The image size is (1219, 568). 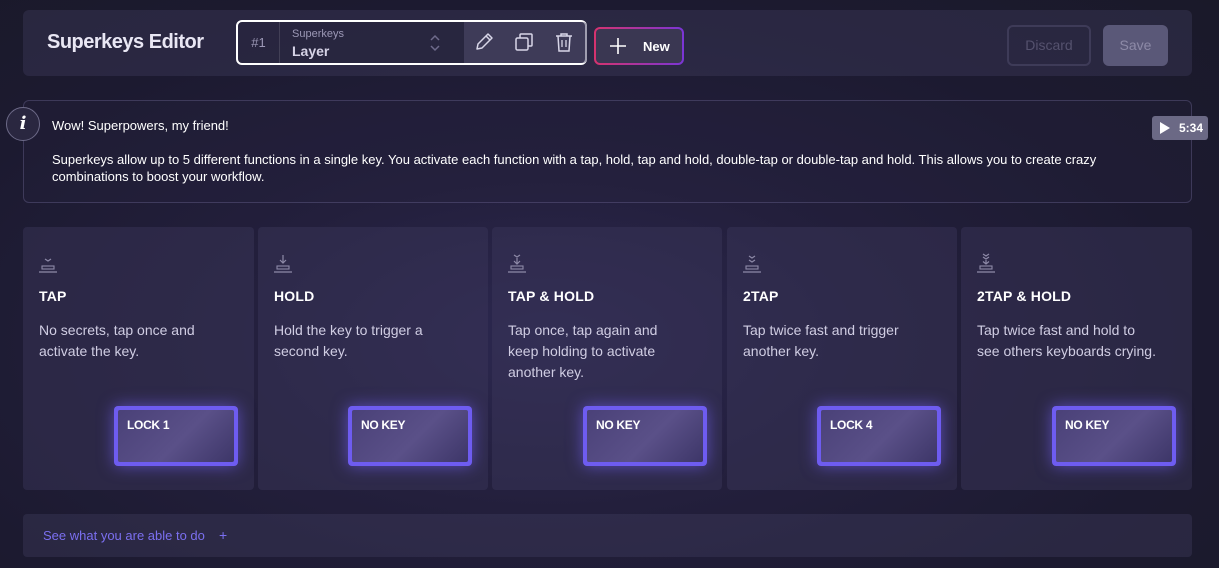 I want to click on key-slot-tap: LOCK 1, so click(x=176, y=436).